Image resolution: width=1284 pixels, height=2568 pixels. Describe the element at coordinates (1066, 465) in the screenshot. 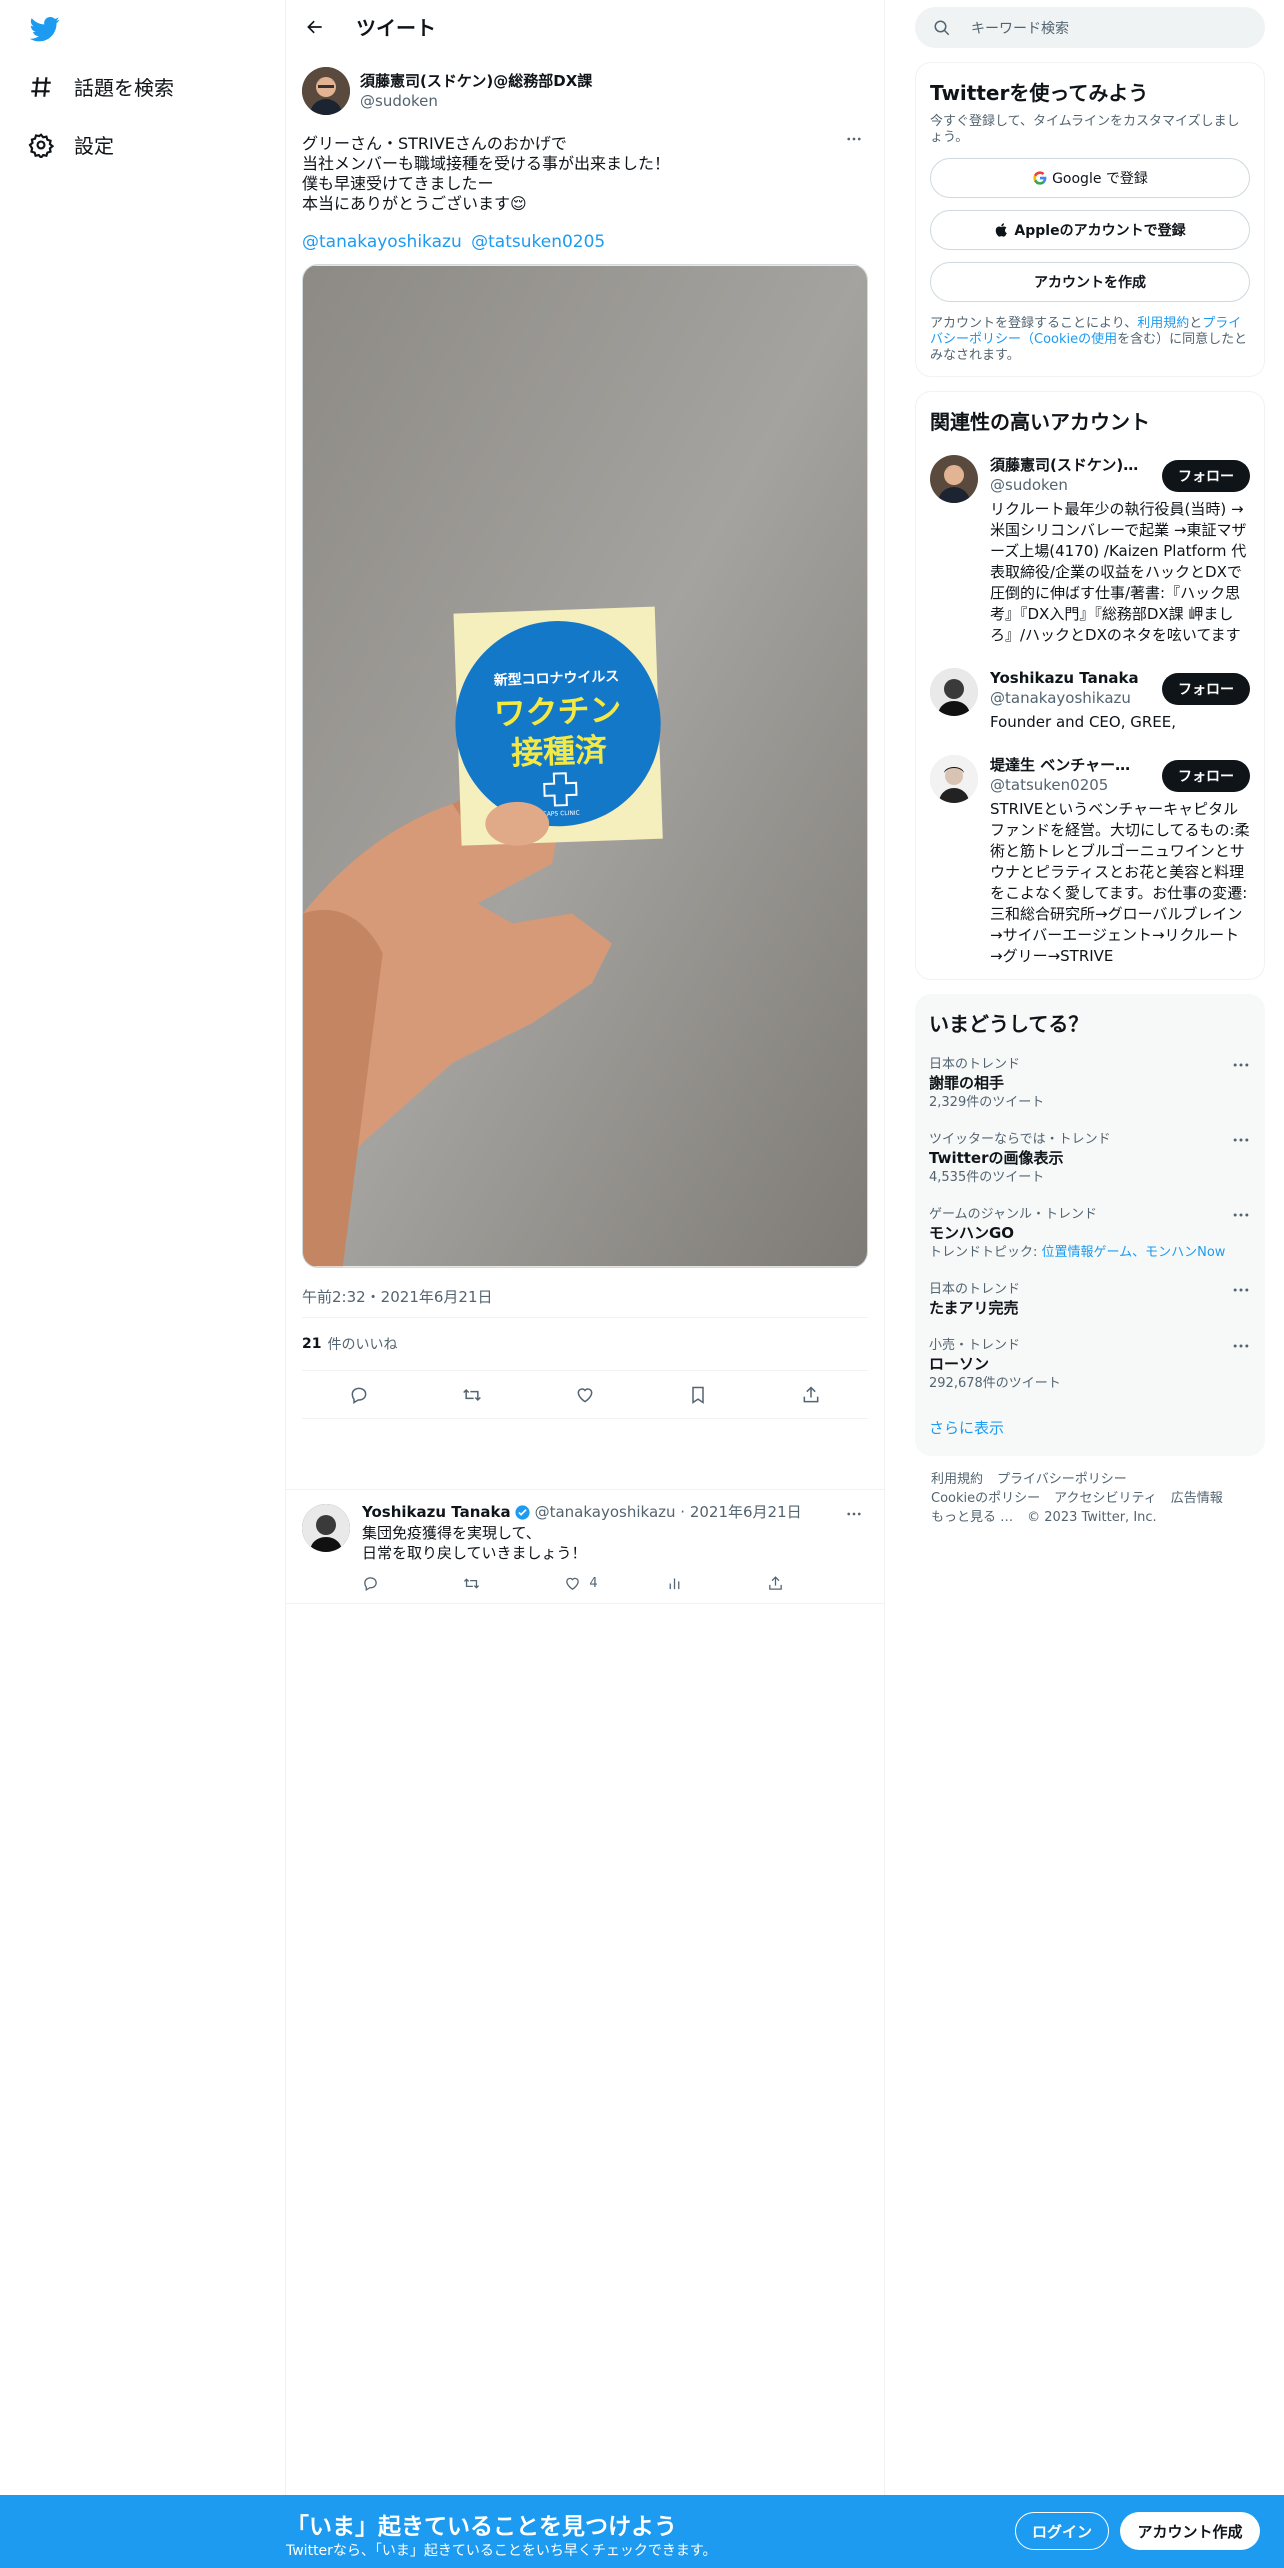

I see `account-name: 須藤憲司(スドケン)@総務部DX課` at that location.